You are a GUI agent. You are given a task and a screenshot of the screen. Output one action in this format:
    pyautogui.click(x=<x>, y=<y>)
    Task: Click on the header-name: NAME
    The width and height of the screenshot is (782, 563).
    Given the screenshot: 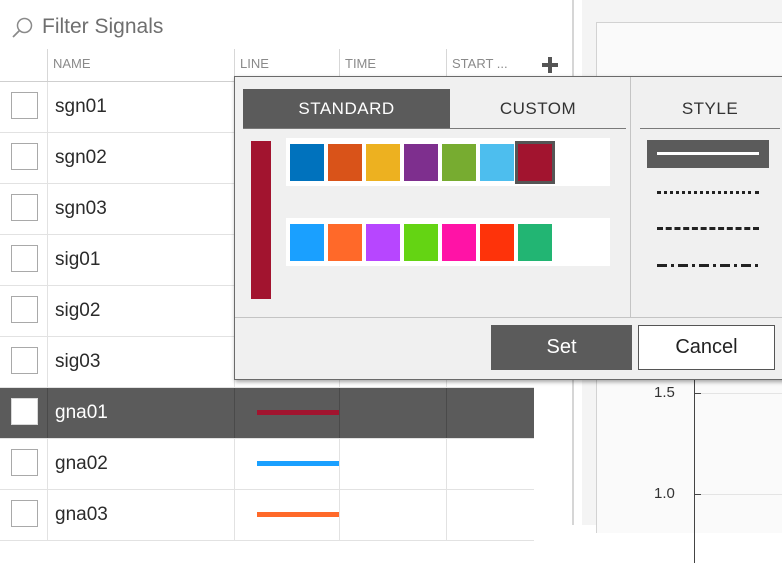 What is the action you would take?
    pyautogui.click(x=140, y=65)
    